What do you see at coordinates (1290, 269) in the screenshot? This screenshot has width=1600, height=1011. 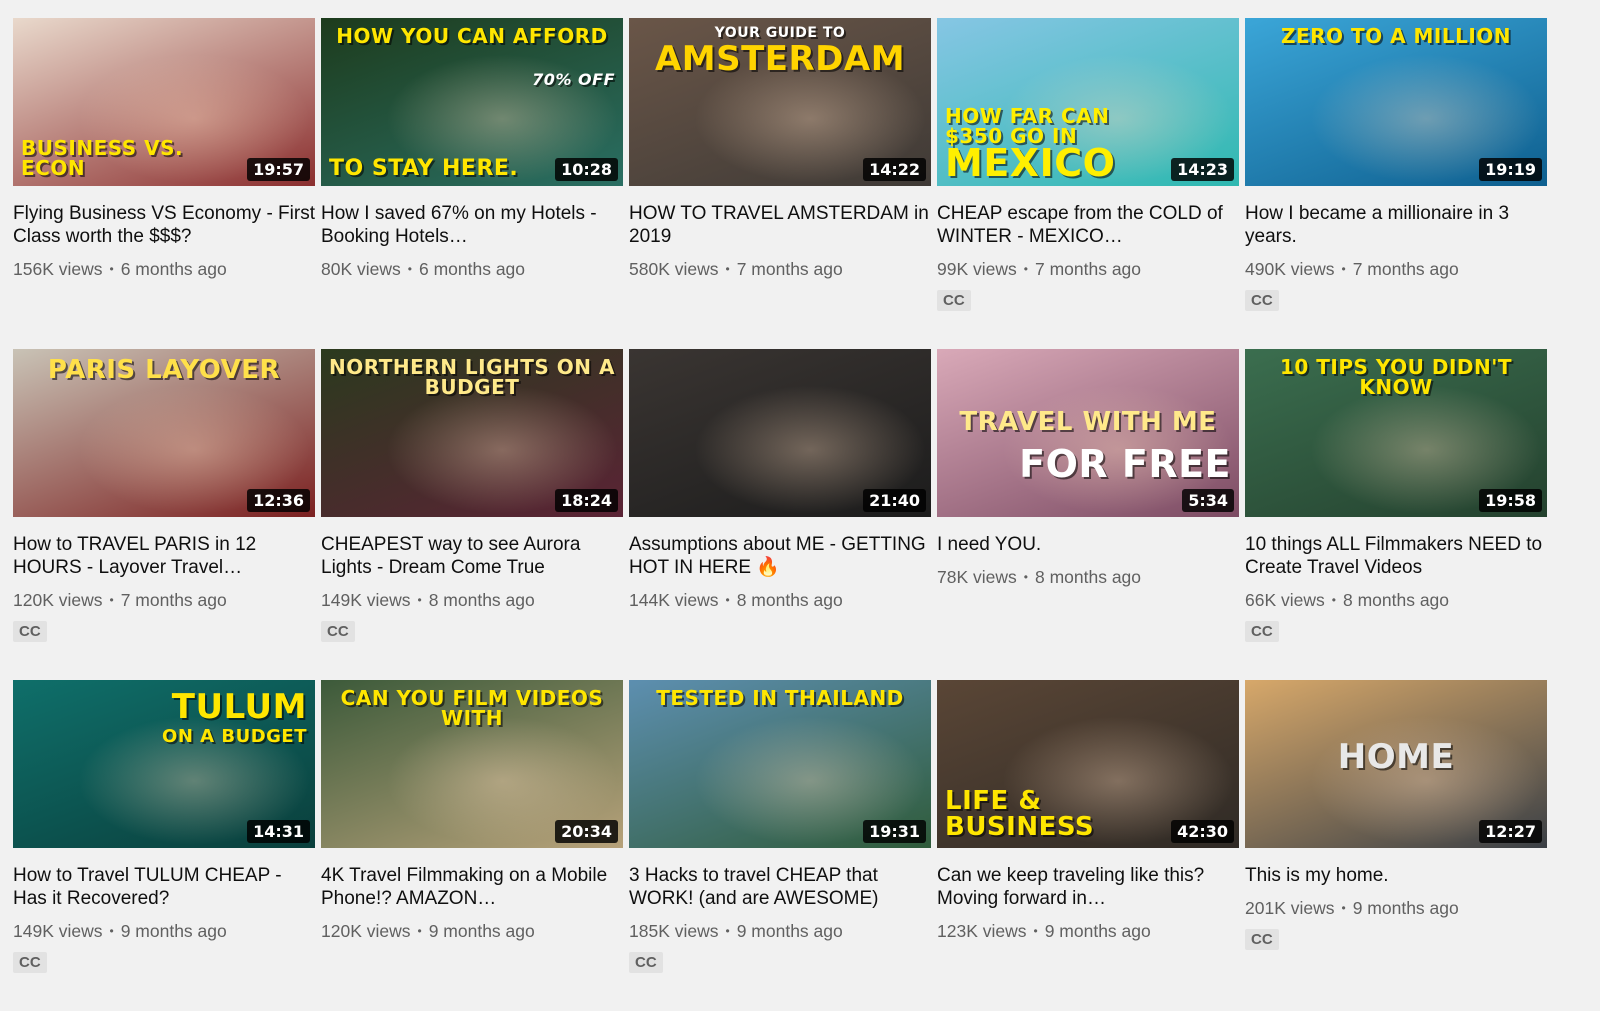 I see `view-count: 490K views` at bounding box center [1290, 269].